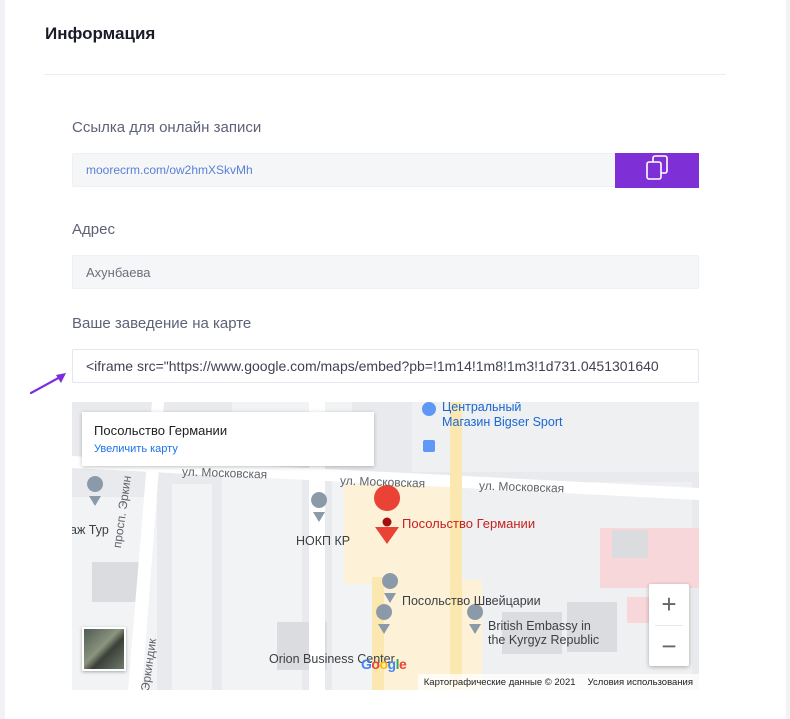  What do you see at coordinates (544, 640) in the screenshot?
I see `map-label-british-2: the Kyrgyz Republic` at bounding box center [544, 640].